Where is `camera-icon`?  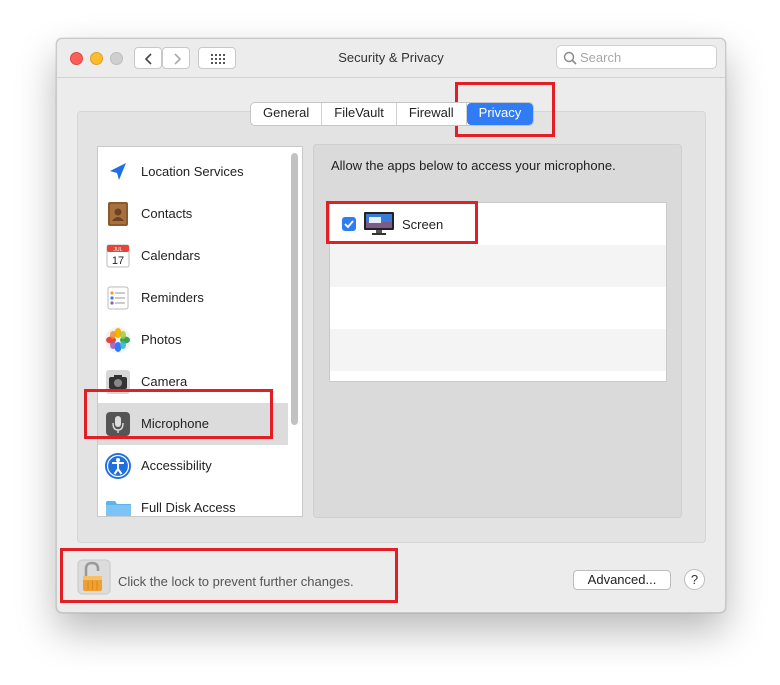
camera-icon is located at coordinates (118, 382).